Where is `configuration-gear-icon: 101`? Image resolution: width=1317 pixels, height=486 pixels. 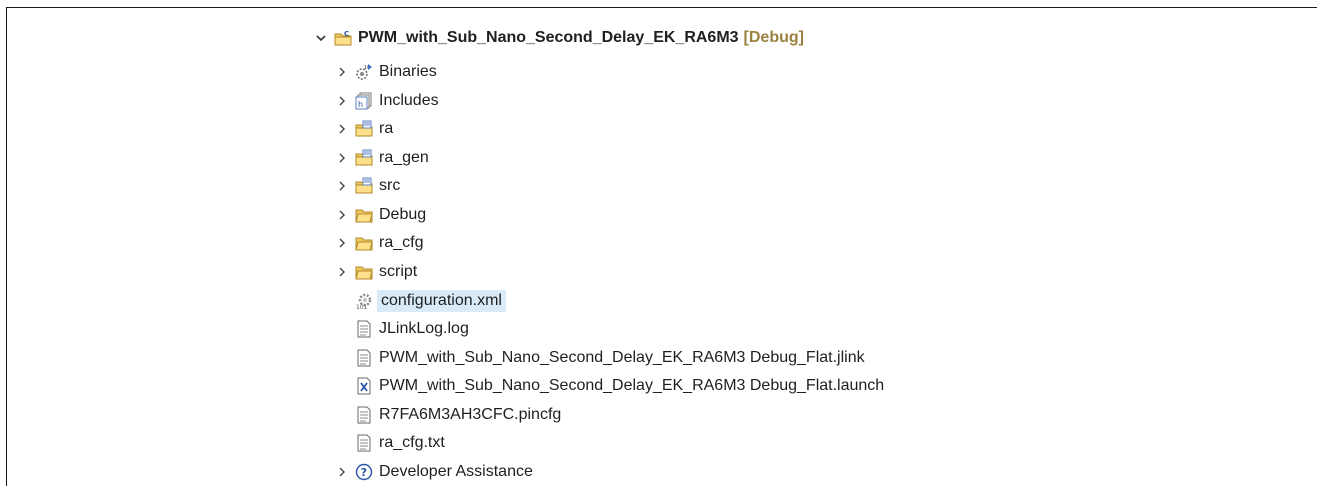
configuration-gear-icon: 101 is located at coordinates (364, 301).